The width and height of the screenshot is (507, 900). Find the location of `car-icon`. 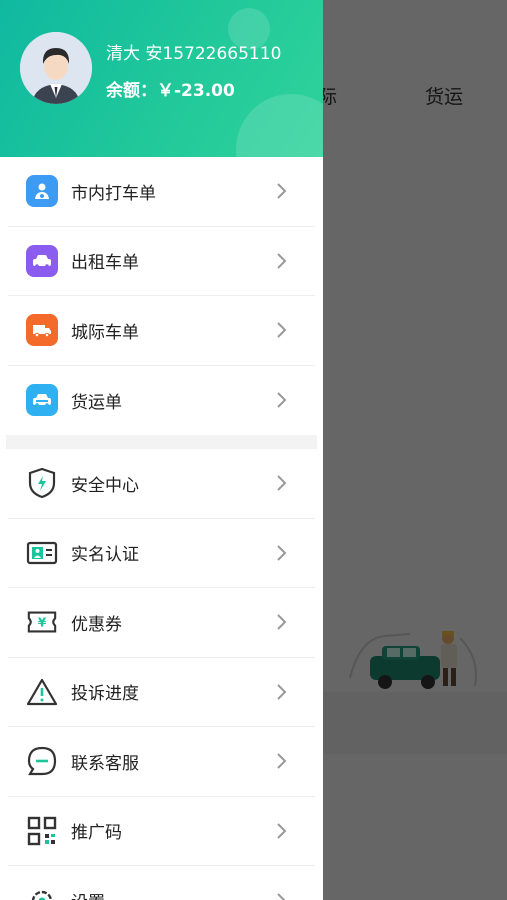

car-icon is located at coordinates (42, 400).